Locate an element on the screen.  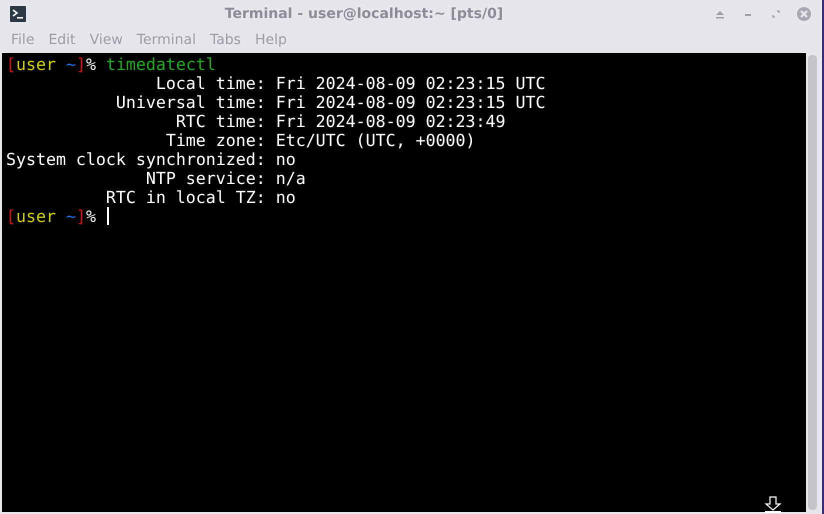
output-label: Universal time: is located at coordinates (190, 102).